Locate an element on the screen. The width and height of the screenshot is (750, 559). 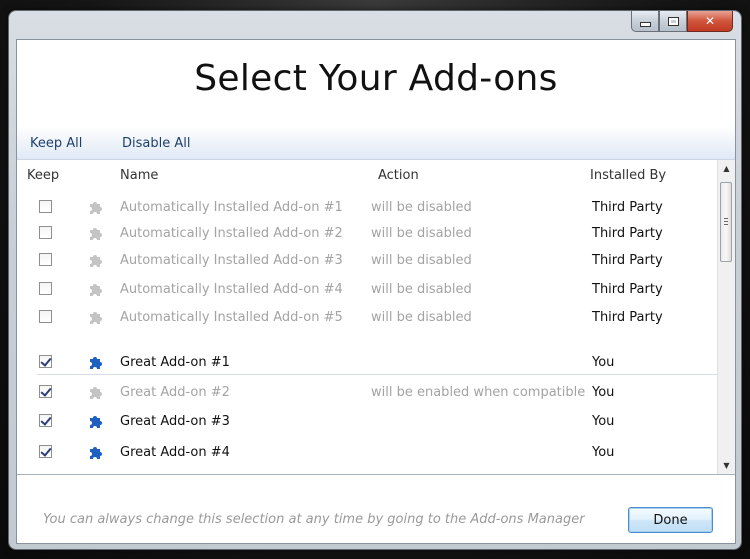
addon-name: Automatically Installed Add-on #1 is located at coordinates (231, 207).